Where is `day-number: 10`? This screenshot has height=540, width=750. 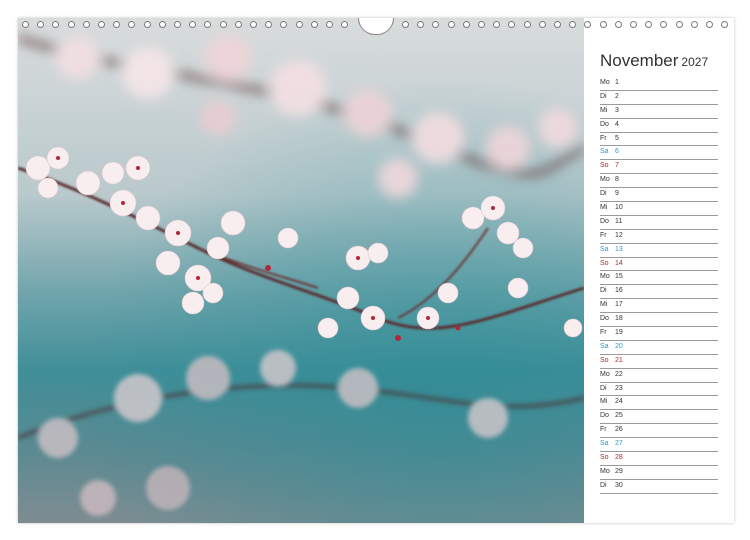
day-number: 10 is located at coordinates (619, 208).